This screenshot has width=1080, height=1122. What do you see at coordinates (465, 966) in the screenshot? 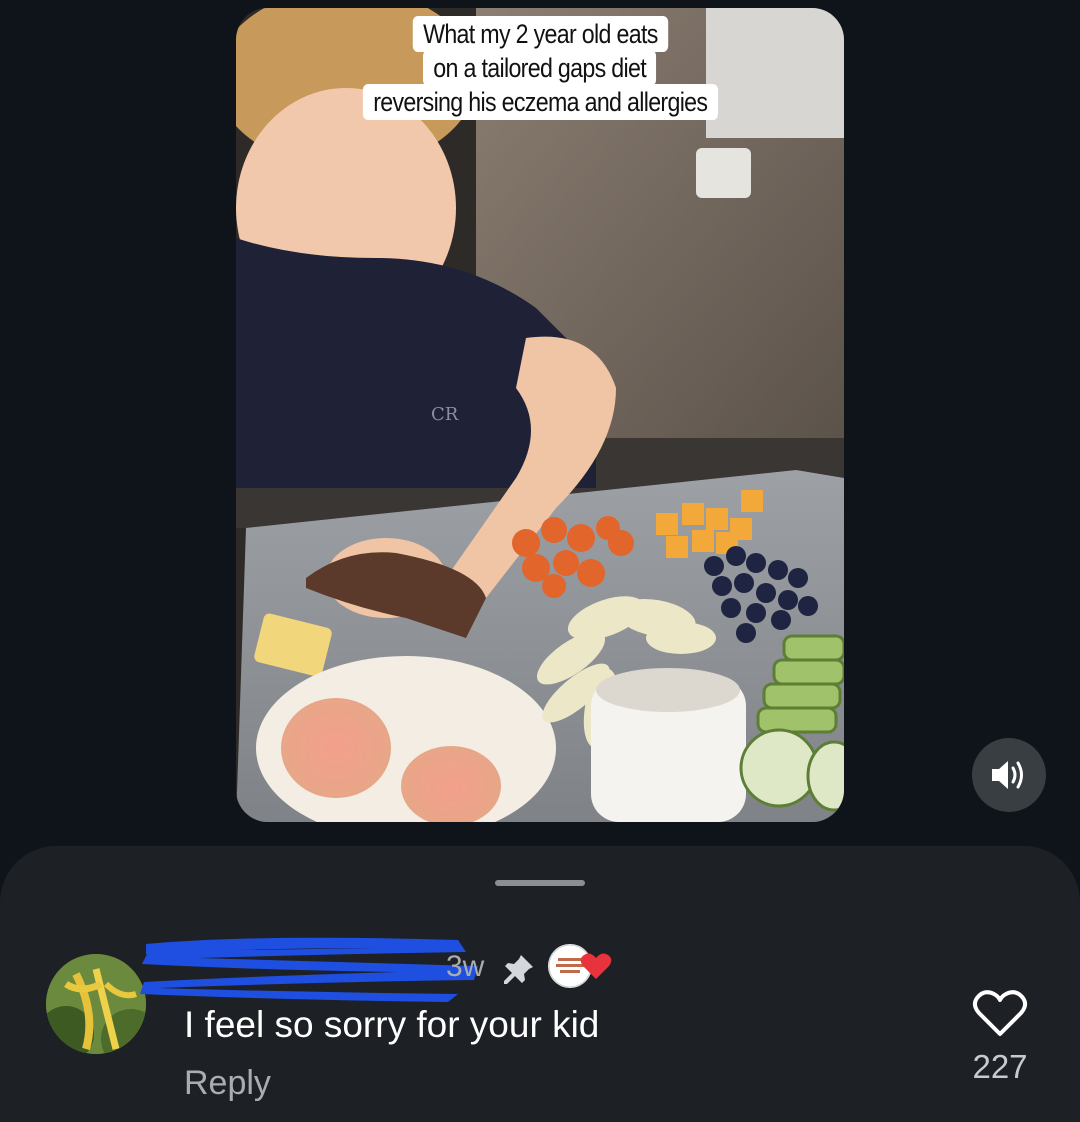
I see `comment-time: 3w` at bounding box center [465, 966].